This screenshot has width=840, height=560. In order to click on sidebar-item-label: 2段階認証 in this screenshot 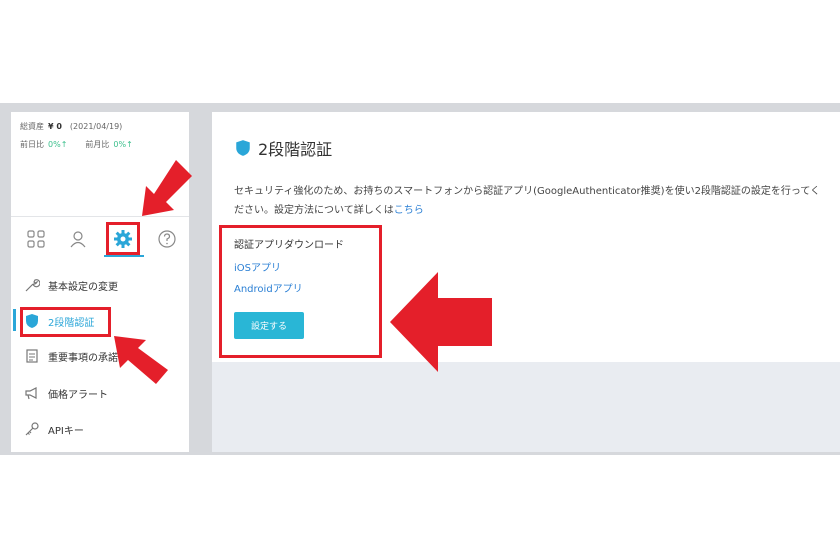, I will do `click(71, 323)`.